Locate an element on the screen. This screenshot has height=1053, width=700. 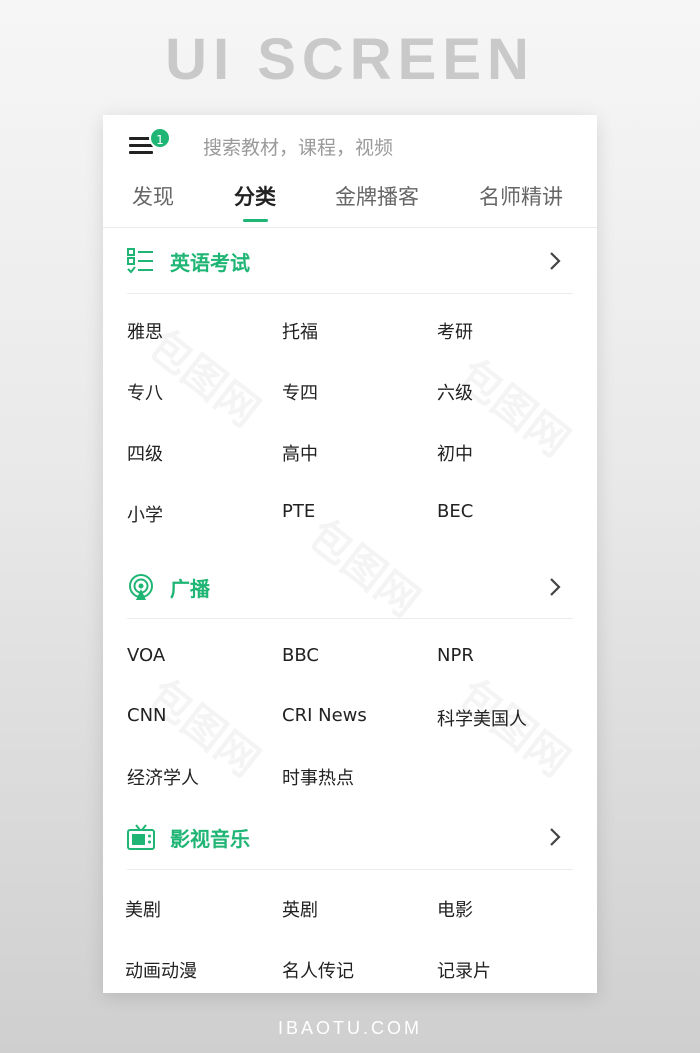
category-item: 动画动漫 is located at coordinates (161, 970).